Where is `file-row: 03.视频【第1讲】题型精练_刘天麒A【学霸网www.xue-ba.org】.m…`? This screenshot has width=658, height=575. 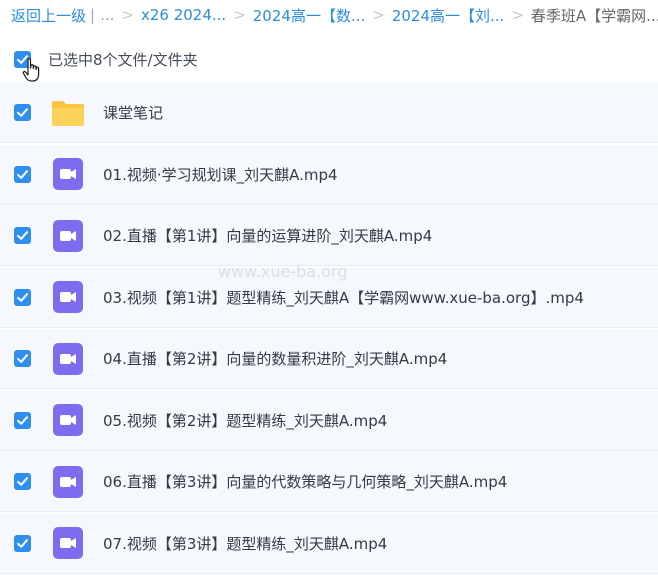 file-row: 03.视频【第1讲】题型精练_刘天麒A【学霸网www.xue-ba.org】.m… is located at coordinates (329, 297).